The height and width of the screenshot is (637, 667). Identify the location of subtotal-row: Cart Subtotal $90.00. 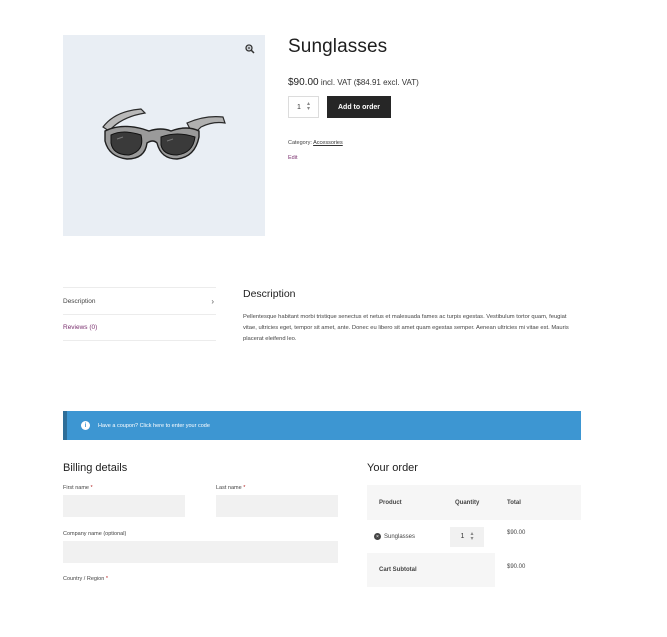
(474, 570).